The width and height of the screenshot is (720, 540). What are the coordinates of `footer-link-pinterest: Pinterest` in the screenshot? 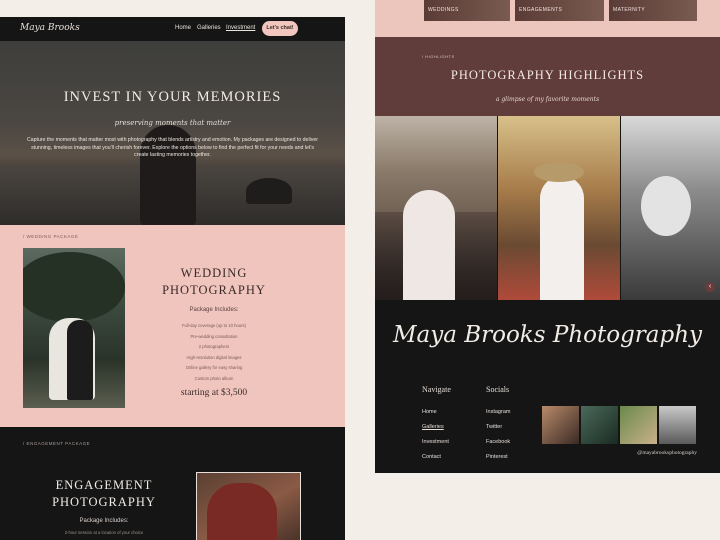 It's located at (498, 457).